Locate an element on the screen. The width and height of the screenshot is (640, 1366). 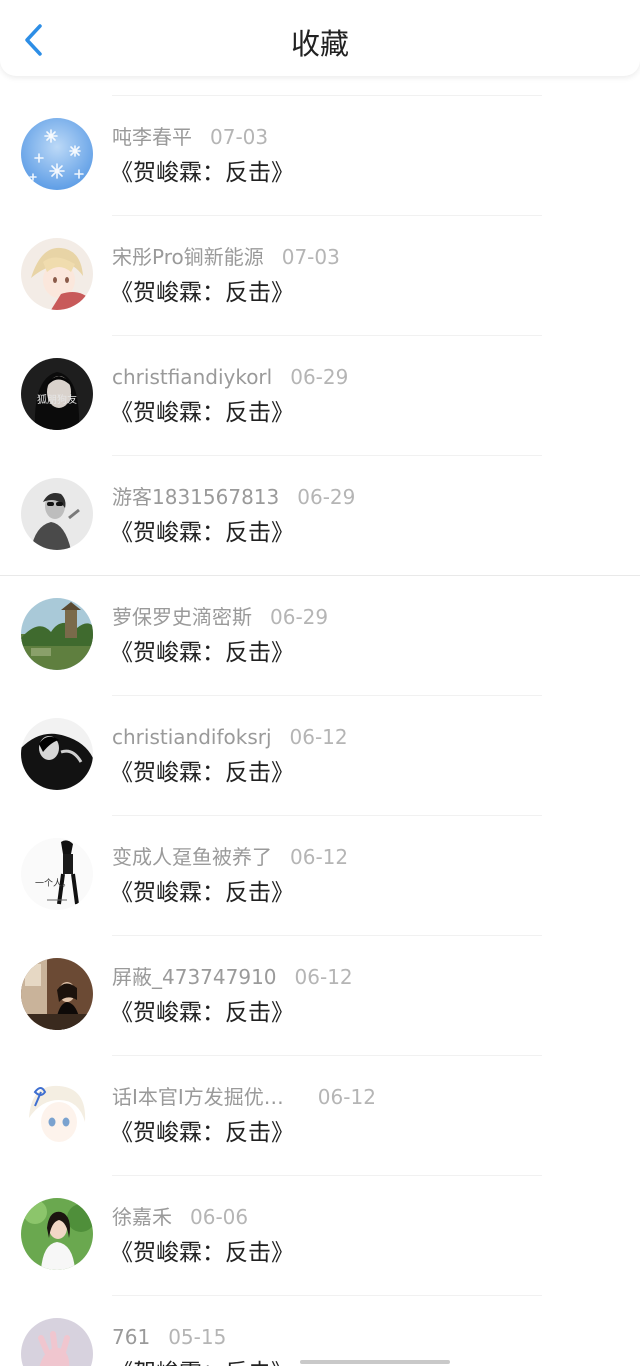
username: 游客1831567813 is located at coordinates (195, 497).